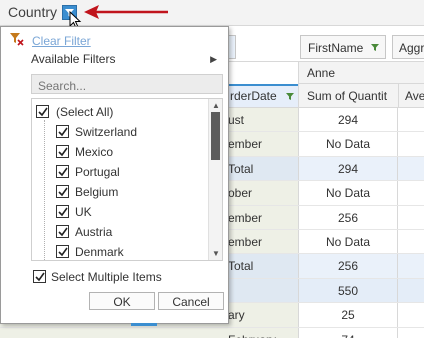 The width and height of the screenshot is (424, 338). Describe the element at coordinates (240, 193) in the screenshot. I see `row-header-label: ober` at that location.